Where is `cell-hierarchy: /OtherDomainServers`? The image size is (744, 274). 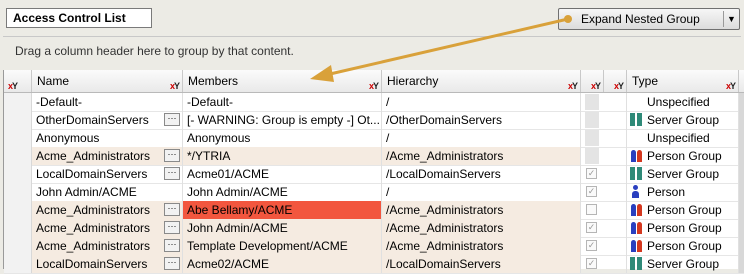 cell-hierarchy: /OtherDomainServers is located at coordinates (481, 120).